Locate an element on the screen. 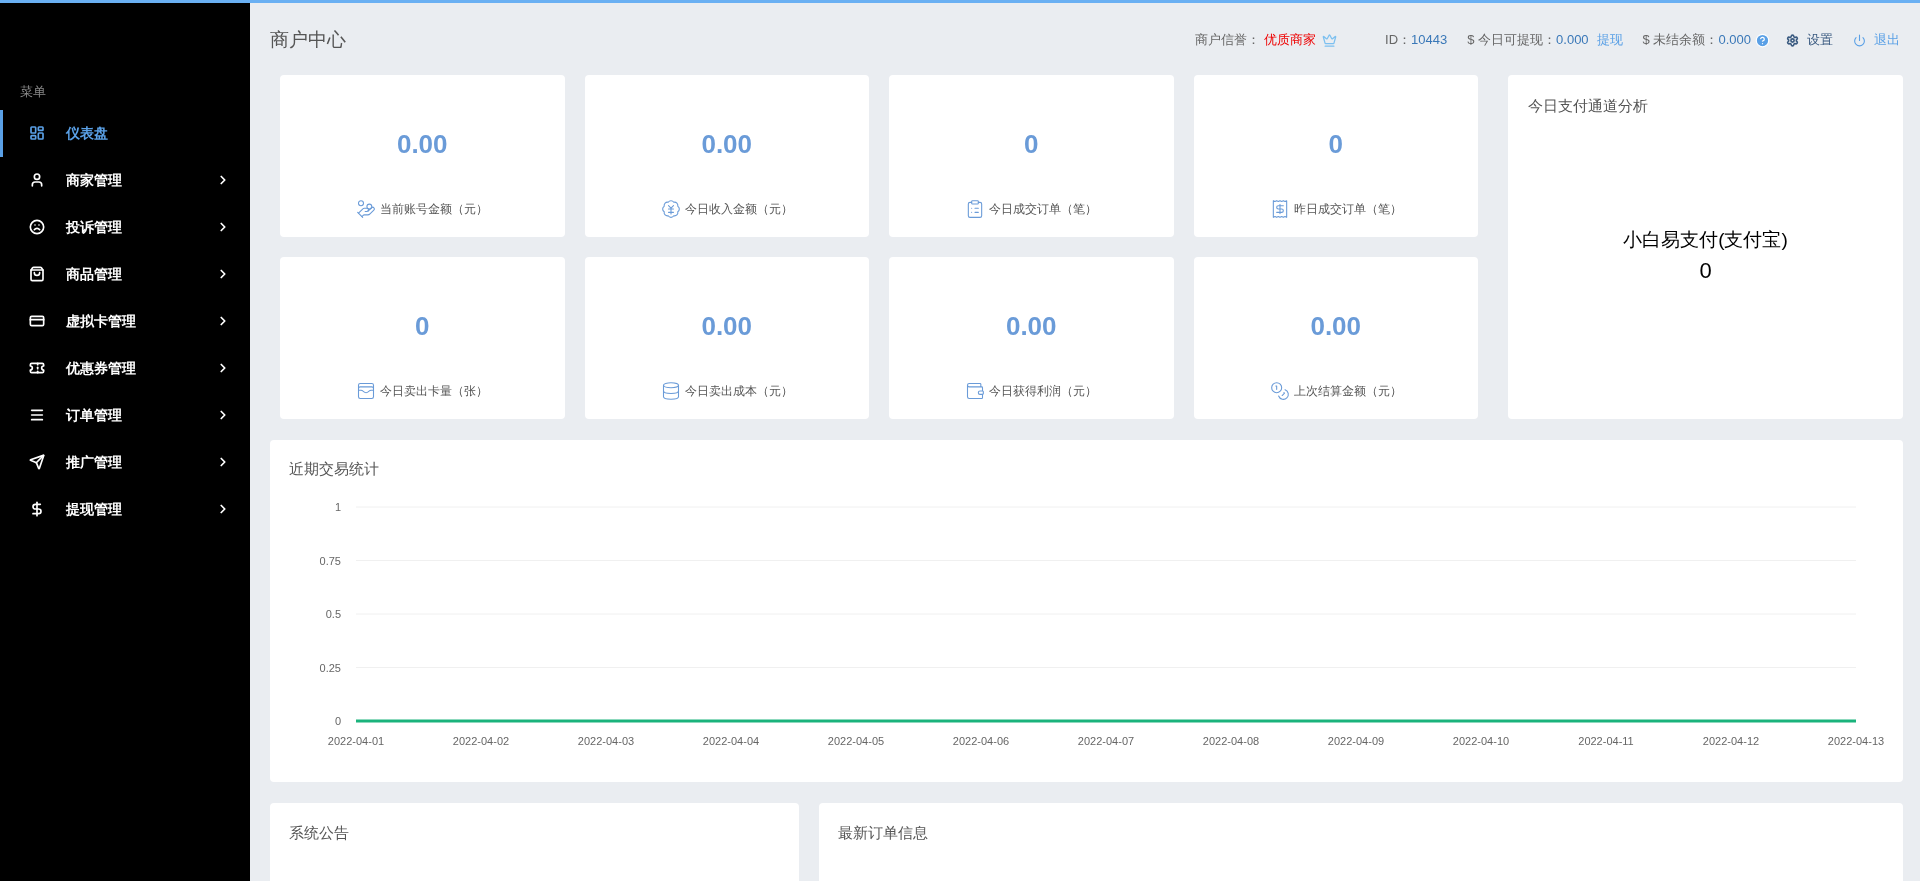 Image resolution: width=1920 pixels, height=881 pixels. settings-button: 设置 is located at coordinates (1809, 40).